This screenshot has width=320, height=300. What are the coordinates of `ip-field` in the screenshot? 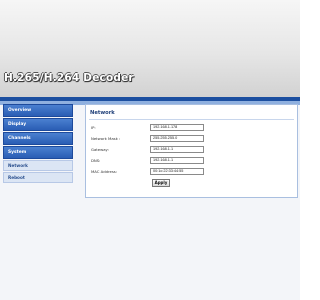 It's located at (177, 127).